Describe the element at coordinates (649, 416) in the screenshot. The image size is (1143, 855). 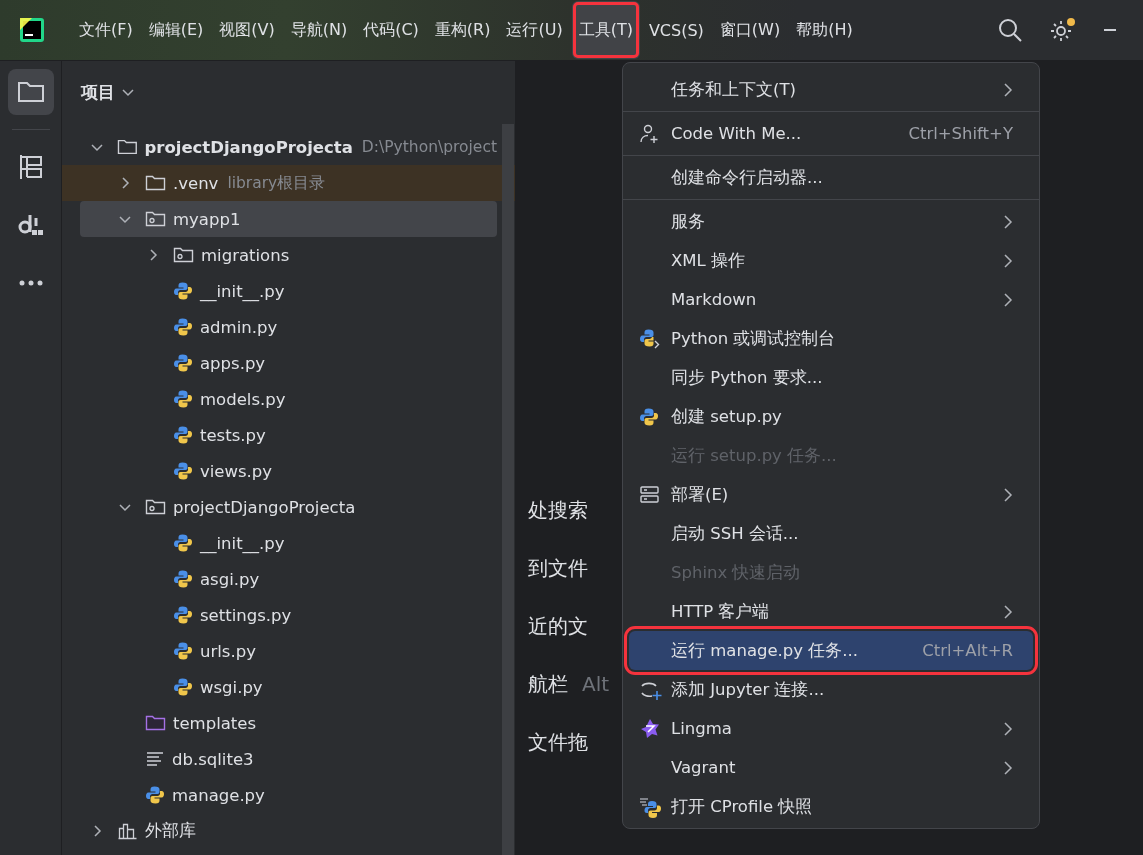
I see `python-icon` at that location.